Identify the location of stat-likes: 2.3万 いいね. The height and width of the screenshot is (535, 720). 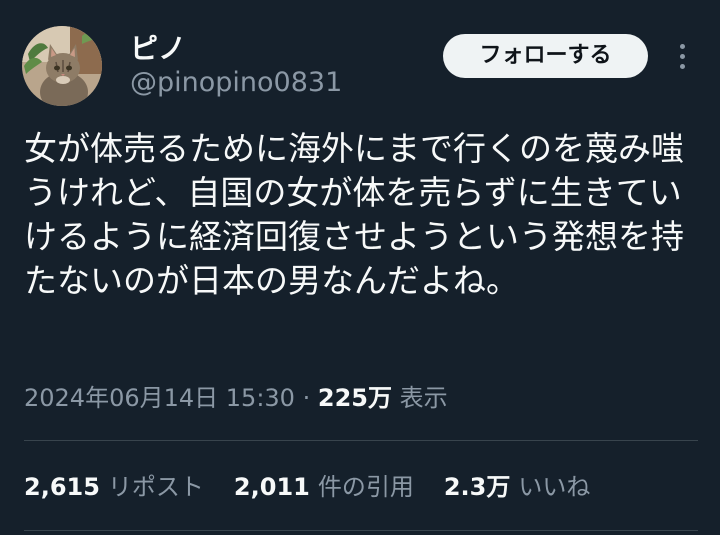
(517, 487).